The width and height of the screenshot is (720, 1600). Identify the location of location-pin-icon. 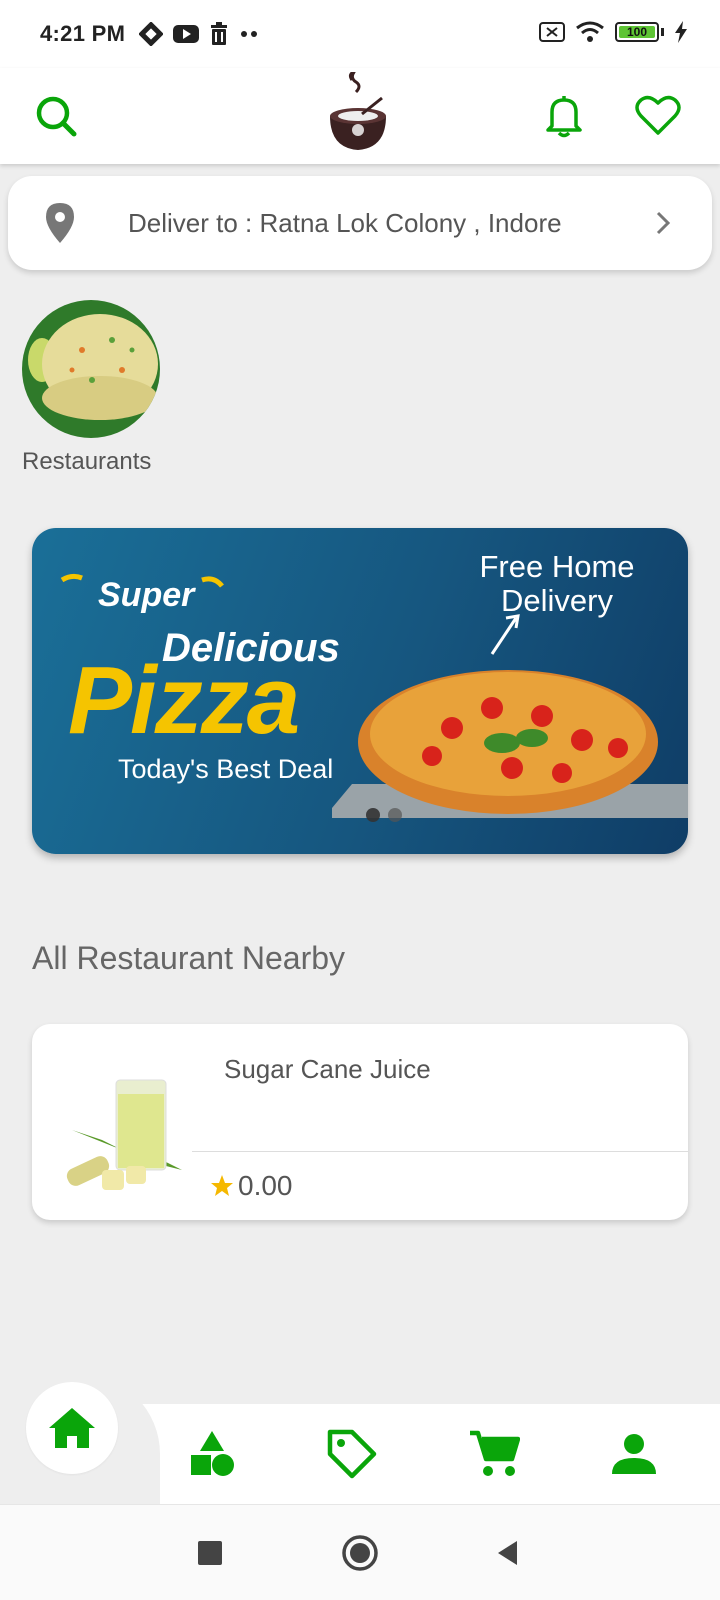
(60, 223).